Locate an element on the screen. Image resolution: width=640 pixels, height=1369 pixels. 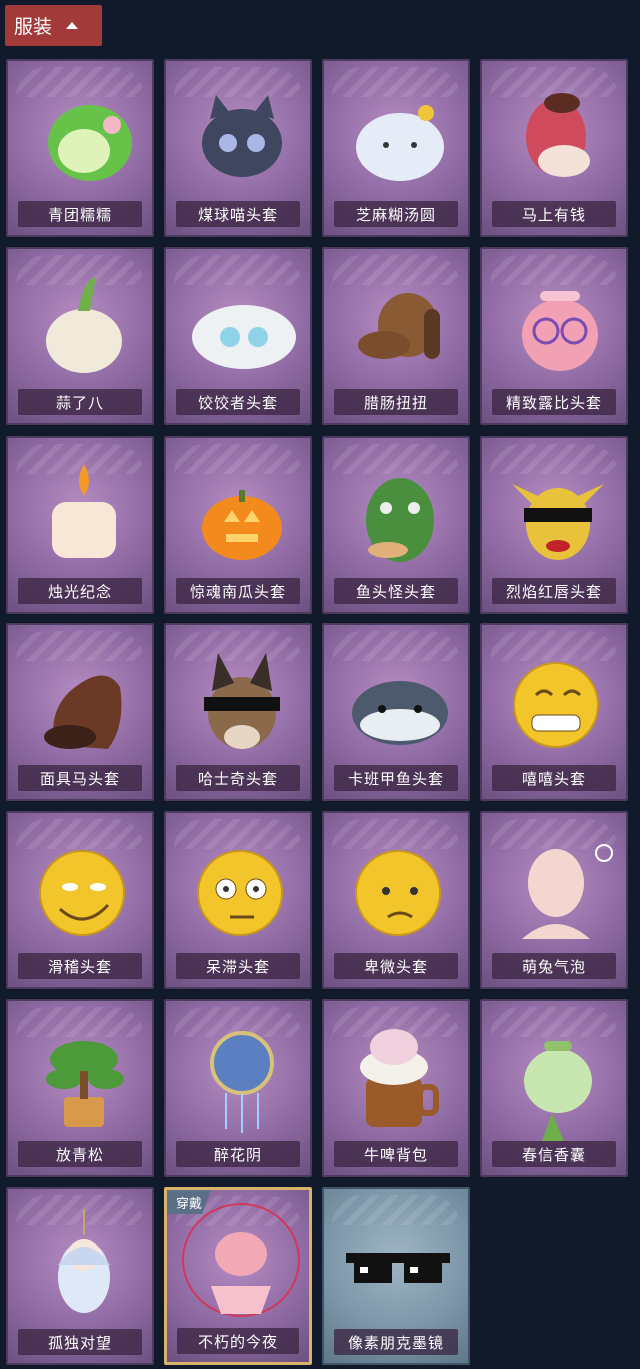
costume-item-card: 牛啤背包 is located at coordinates (396, 1088).